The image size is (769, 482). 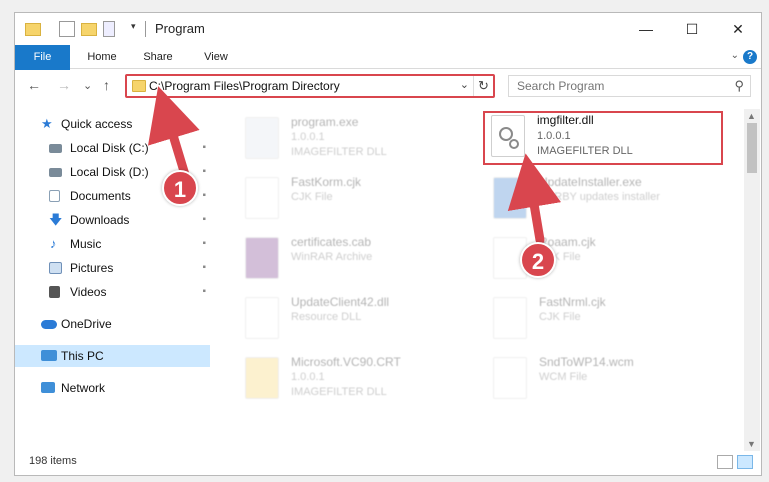 I want to click on list-item: UpdateClient42.dll Resource DLL, so click(x=355, y=320).